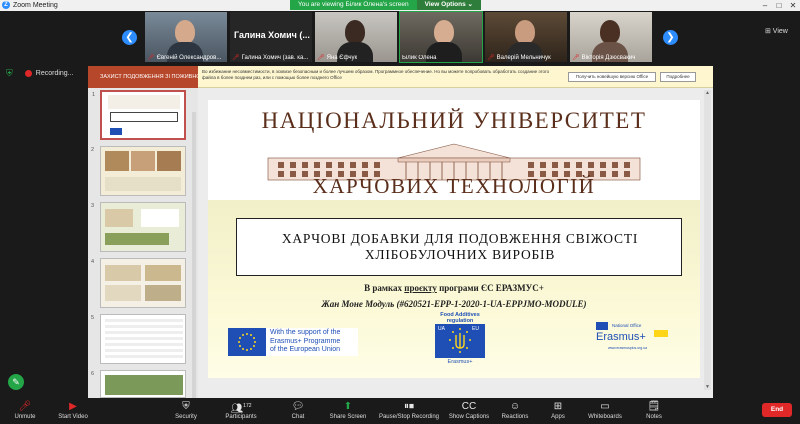 The height and width of the screenshot is (424, 800). I want to click on share-screen-button: ⬆︎ Share Screen, so click(348, 410).